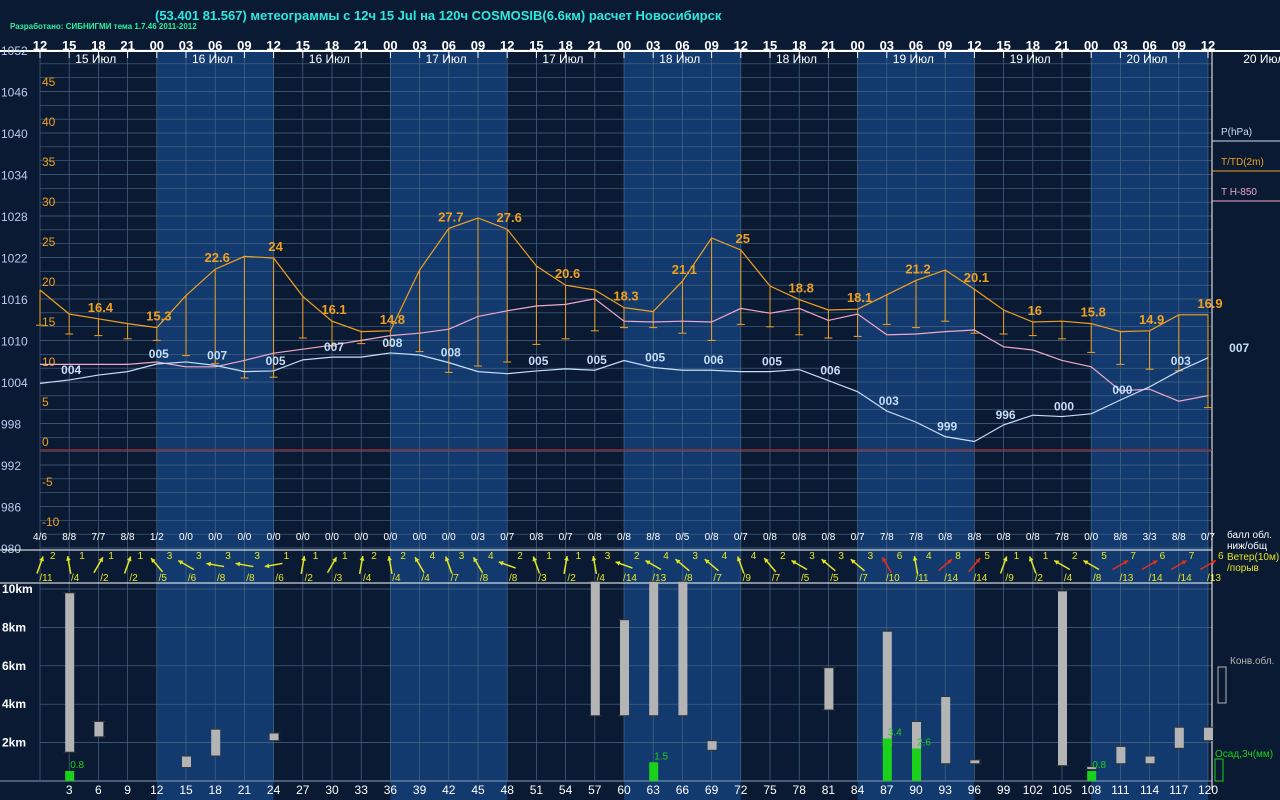 This screenshot has height=800, width=1280. Describe the element at coordinates (1009, 578) in the screenshot. I see `wind-gust-label: /9` at that location.